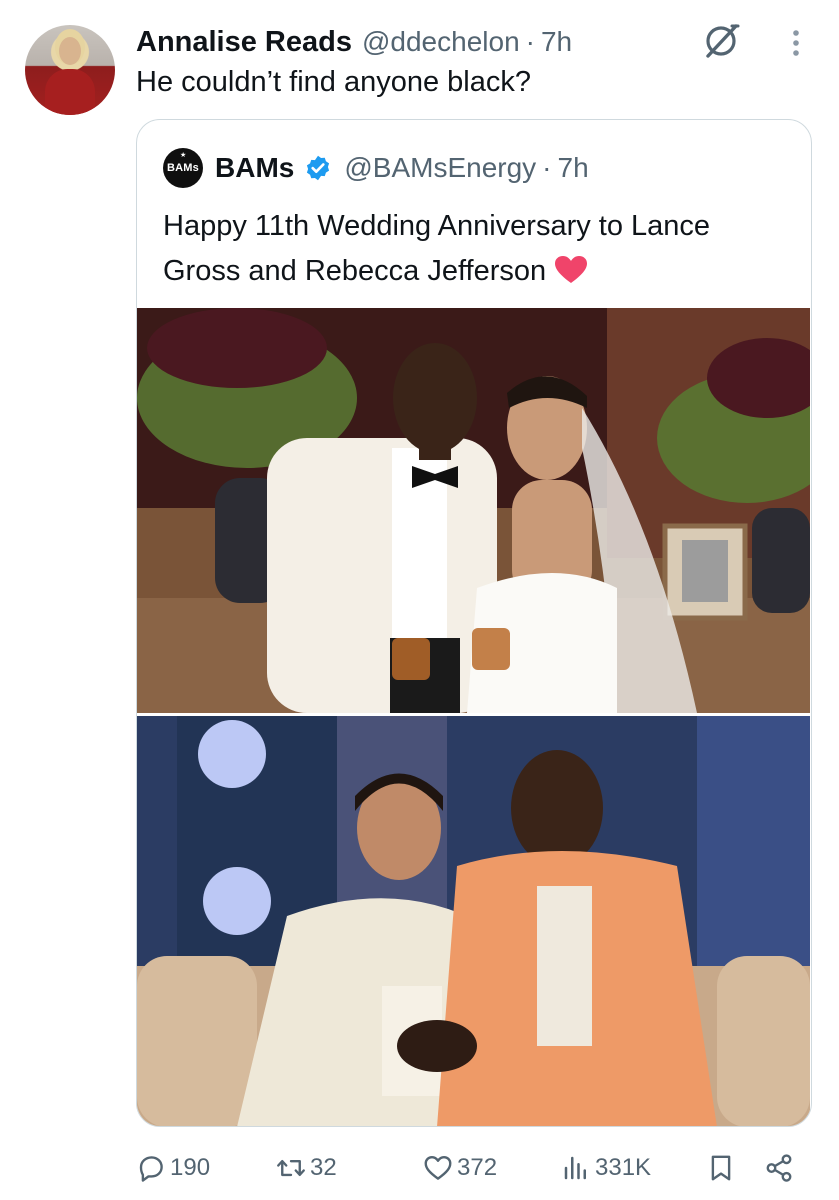 This screenshot has width=839, height=1200. What do you see at coordinates (438, 1167) in the screenshot?
I see `like-icon` at bounding box center [438, 1167].